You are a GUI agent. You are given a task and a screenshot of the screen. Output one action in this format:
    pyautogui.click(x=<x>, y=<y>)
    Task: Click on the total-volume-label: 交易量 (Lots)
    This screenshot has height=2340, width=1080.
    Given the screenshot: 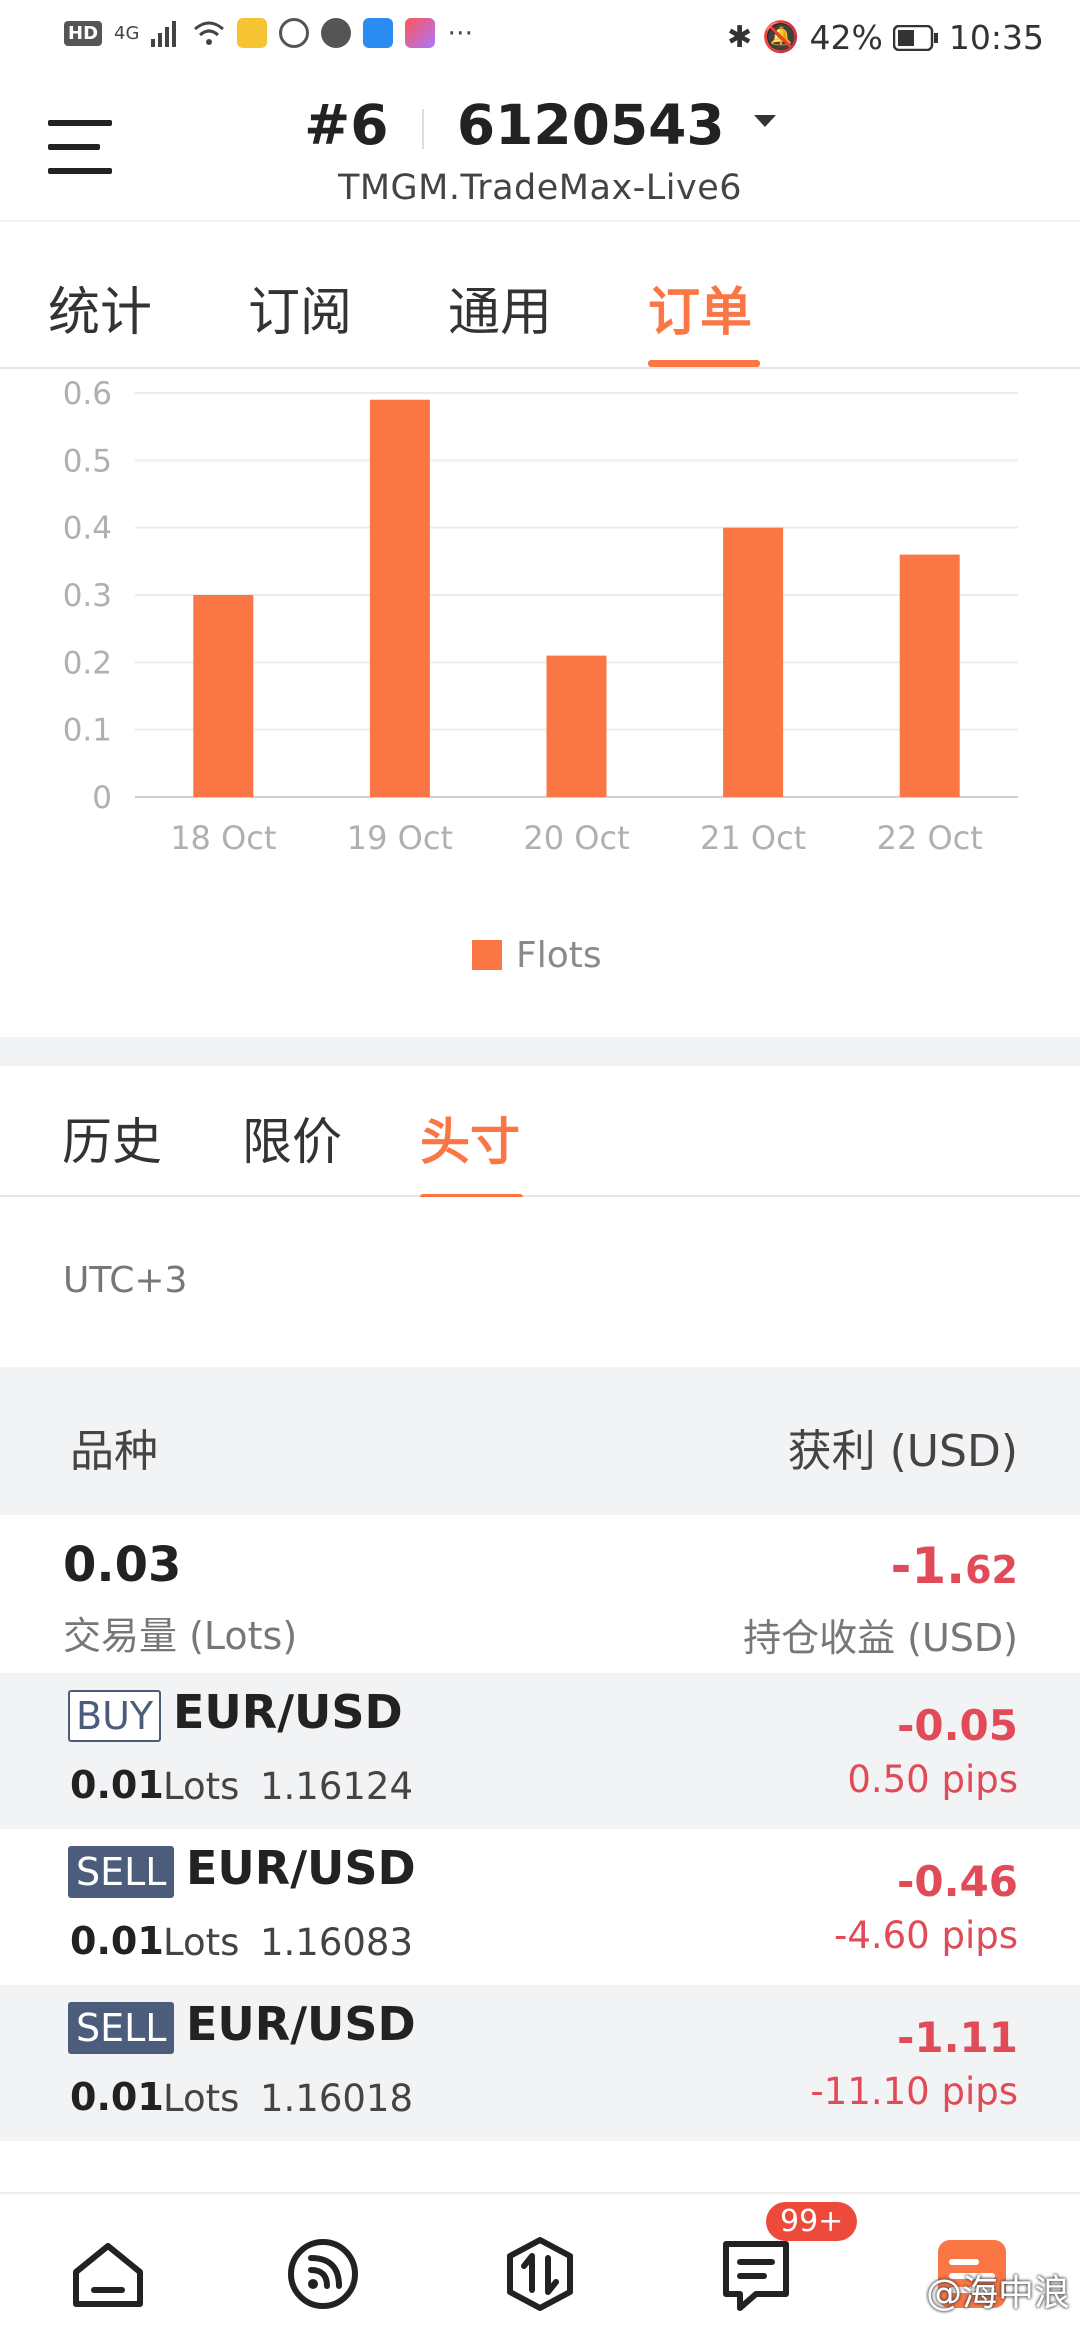 What is the action you would take?
    pyautogui.click(x=180, y=1636)
    